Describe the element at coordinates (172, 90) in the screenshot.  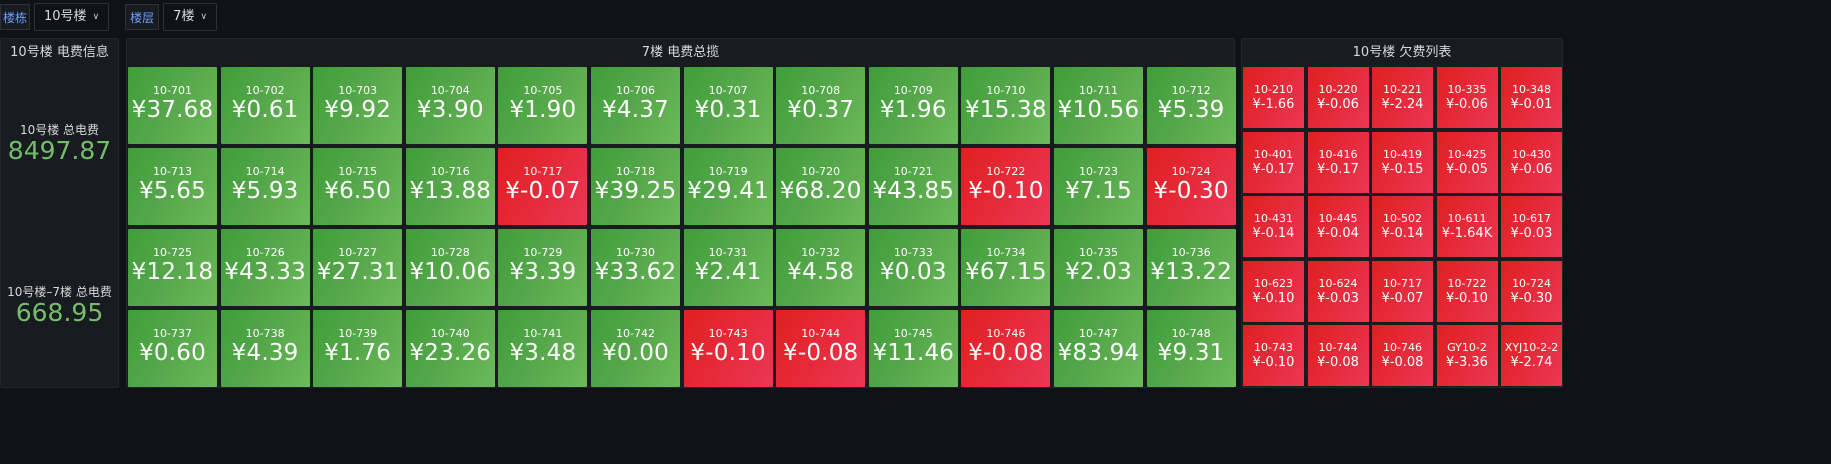
I see `room-number: 10-701` at that location.